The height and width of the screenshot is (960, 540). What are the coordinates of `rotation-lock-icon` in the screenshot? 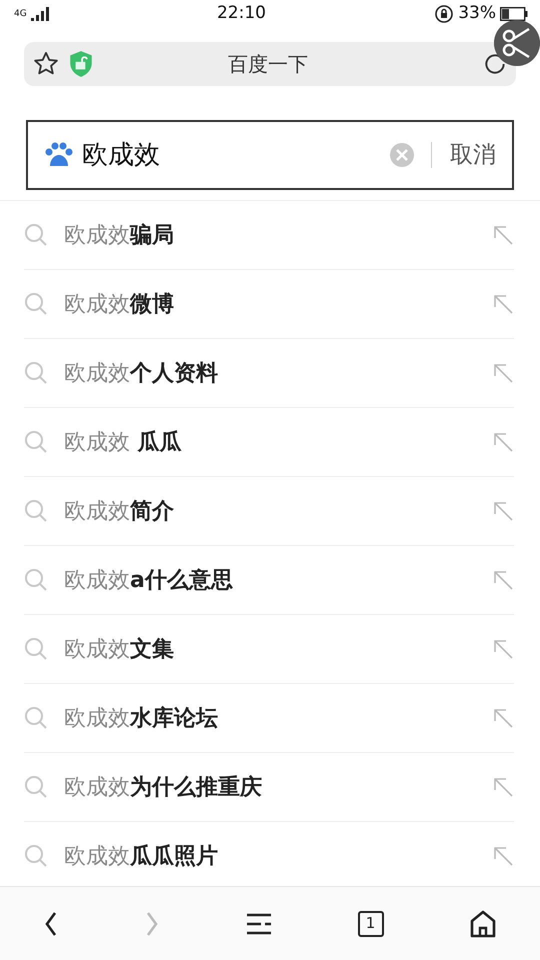 It's located at (444, 14).